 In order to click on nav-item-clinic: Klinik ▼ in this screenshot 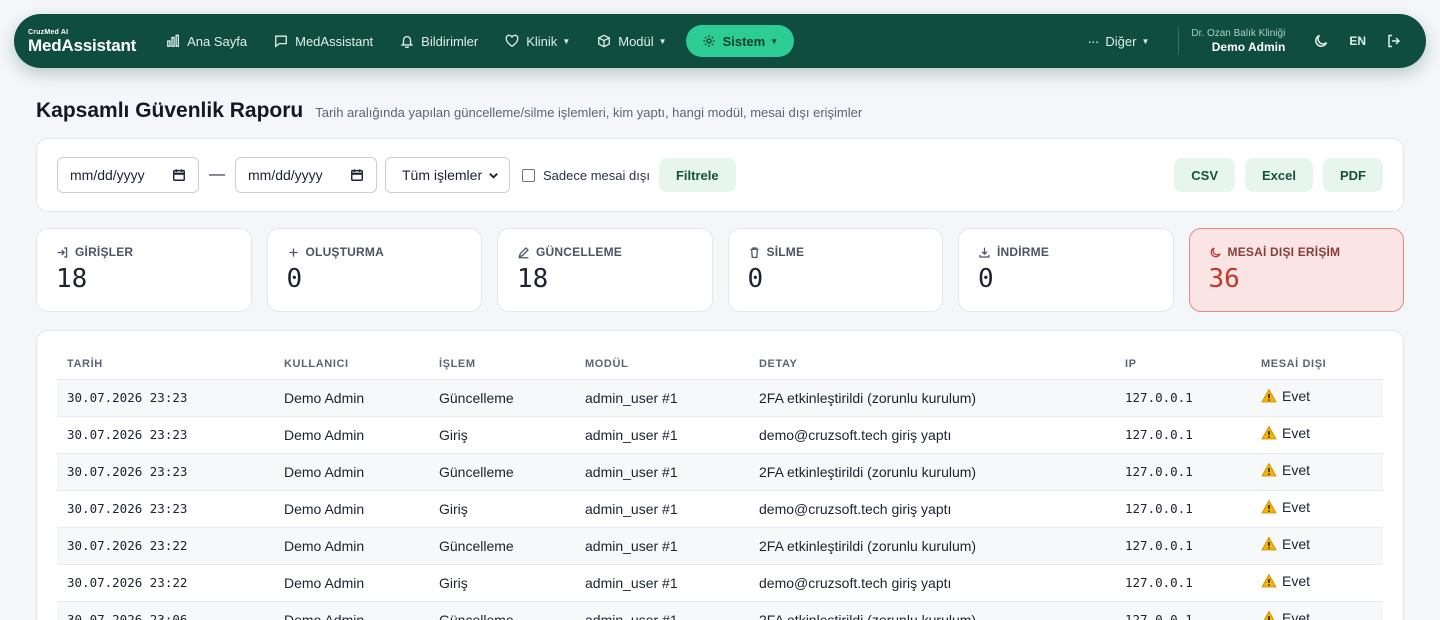, I will do `click(537, 41)`.